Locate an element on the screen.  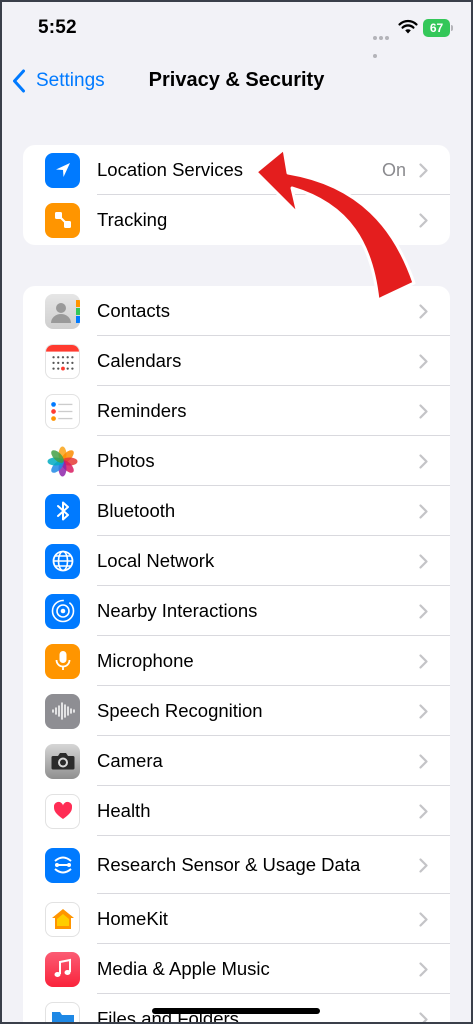
row-label: Camera is located at coordinates (130, 760).